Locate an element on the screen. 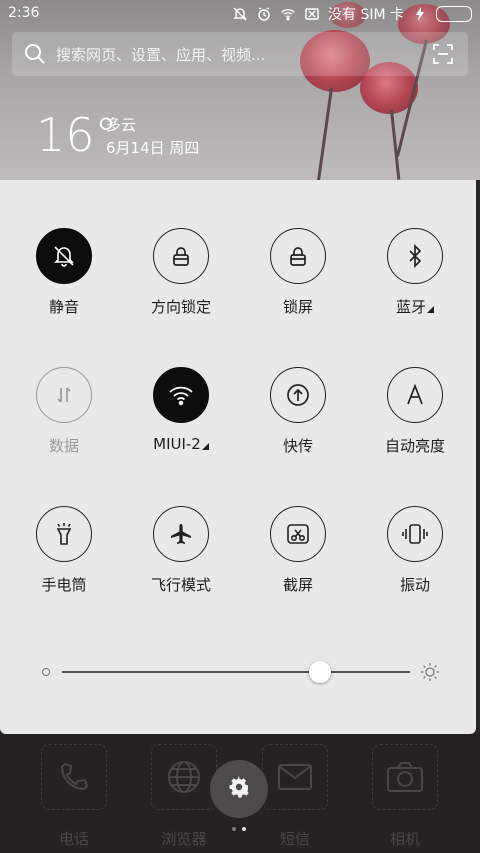  page-indicator is located at coordinates (239, 829).